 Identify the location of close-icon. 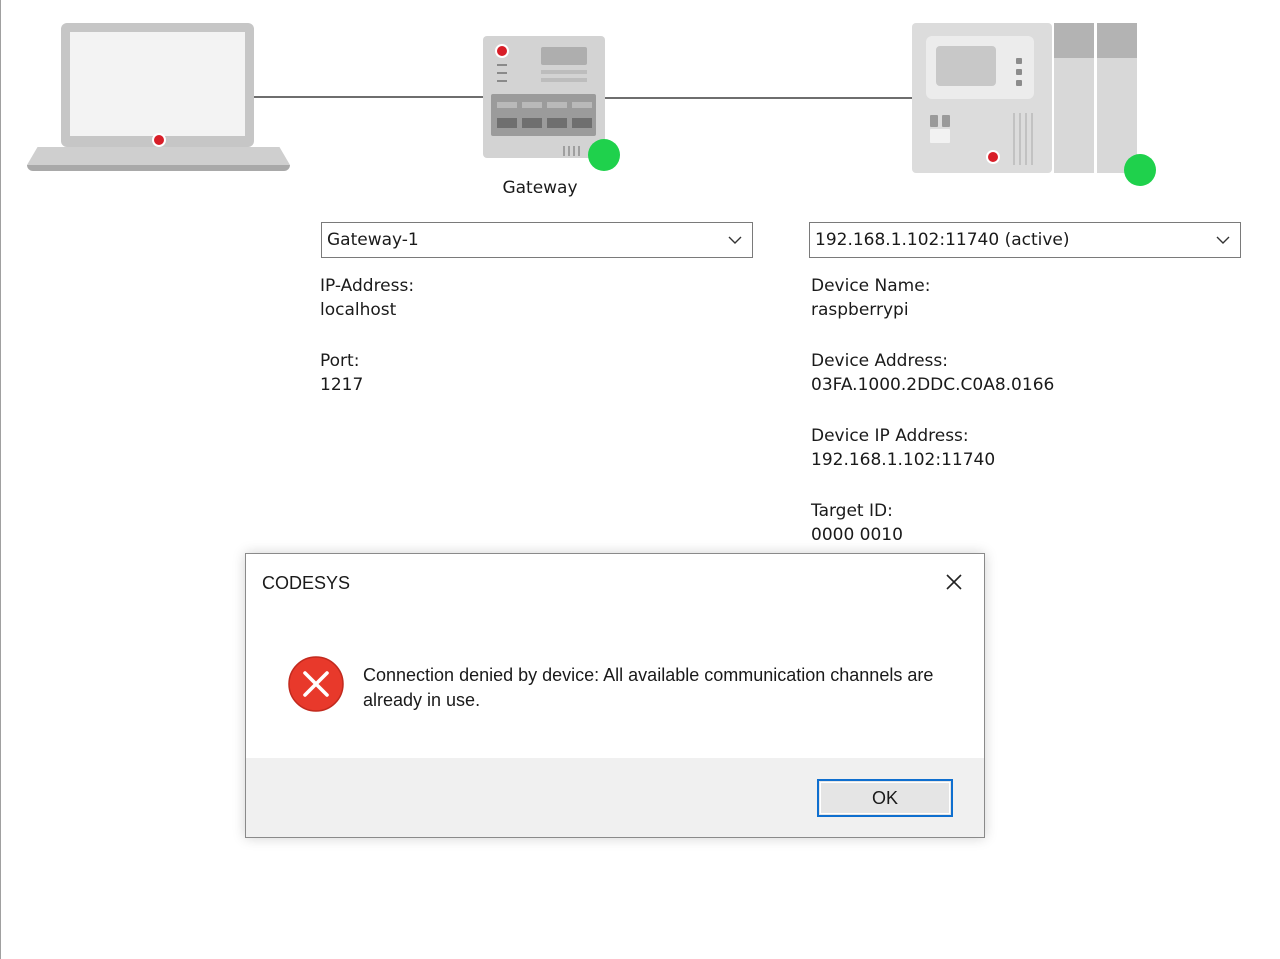
(954, 582).